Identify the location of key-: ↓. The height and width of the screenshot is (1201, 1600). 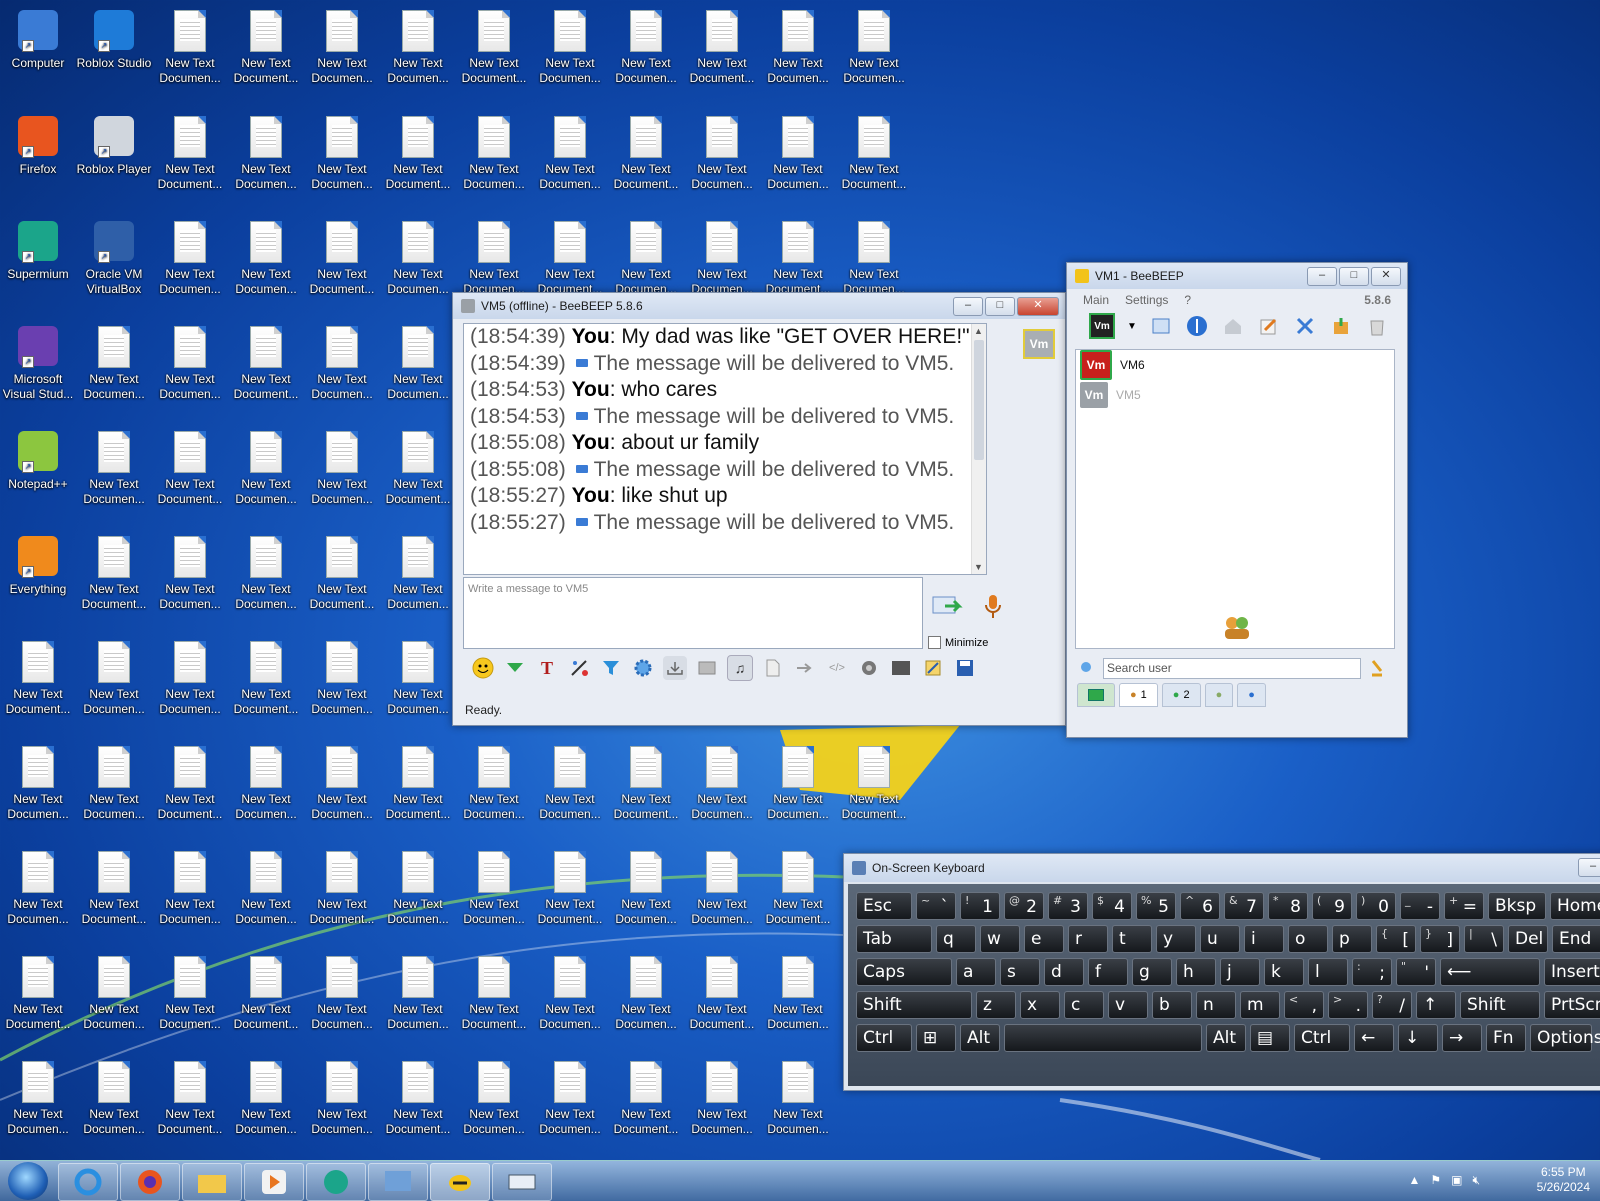
(1418, 1038).